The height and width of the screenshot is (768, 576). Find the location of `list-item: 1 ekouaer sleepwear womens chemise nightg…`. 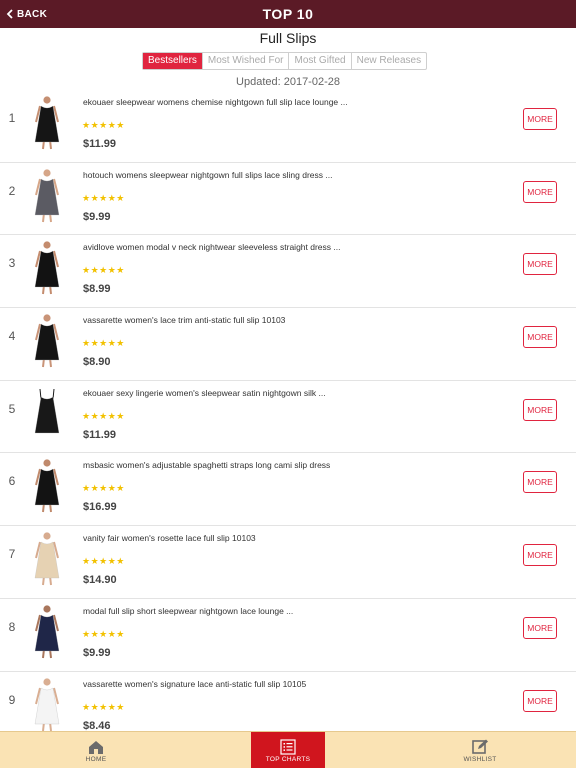

list-item: 1 ekouaer sleepwear womens chemise nightg… is located at coordinates (288, 126).